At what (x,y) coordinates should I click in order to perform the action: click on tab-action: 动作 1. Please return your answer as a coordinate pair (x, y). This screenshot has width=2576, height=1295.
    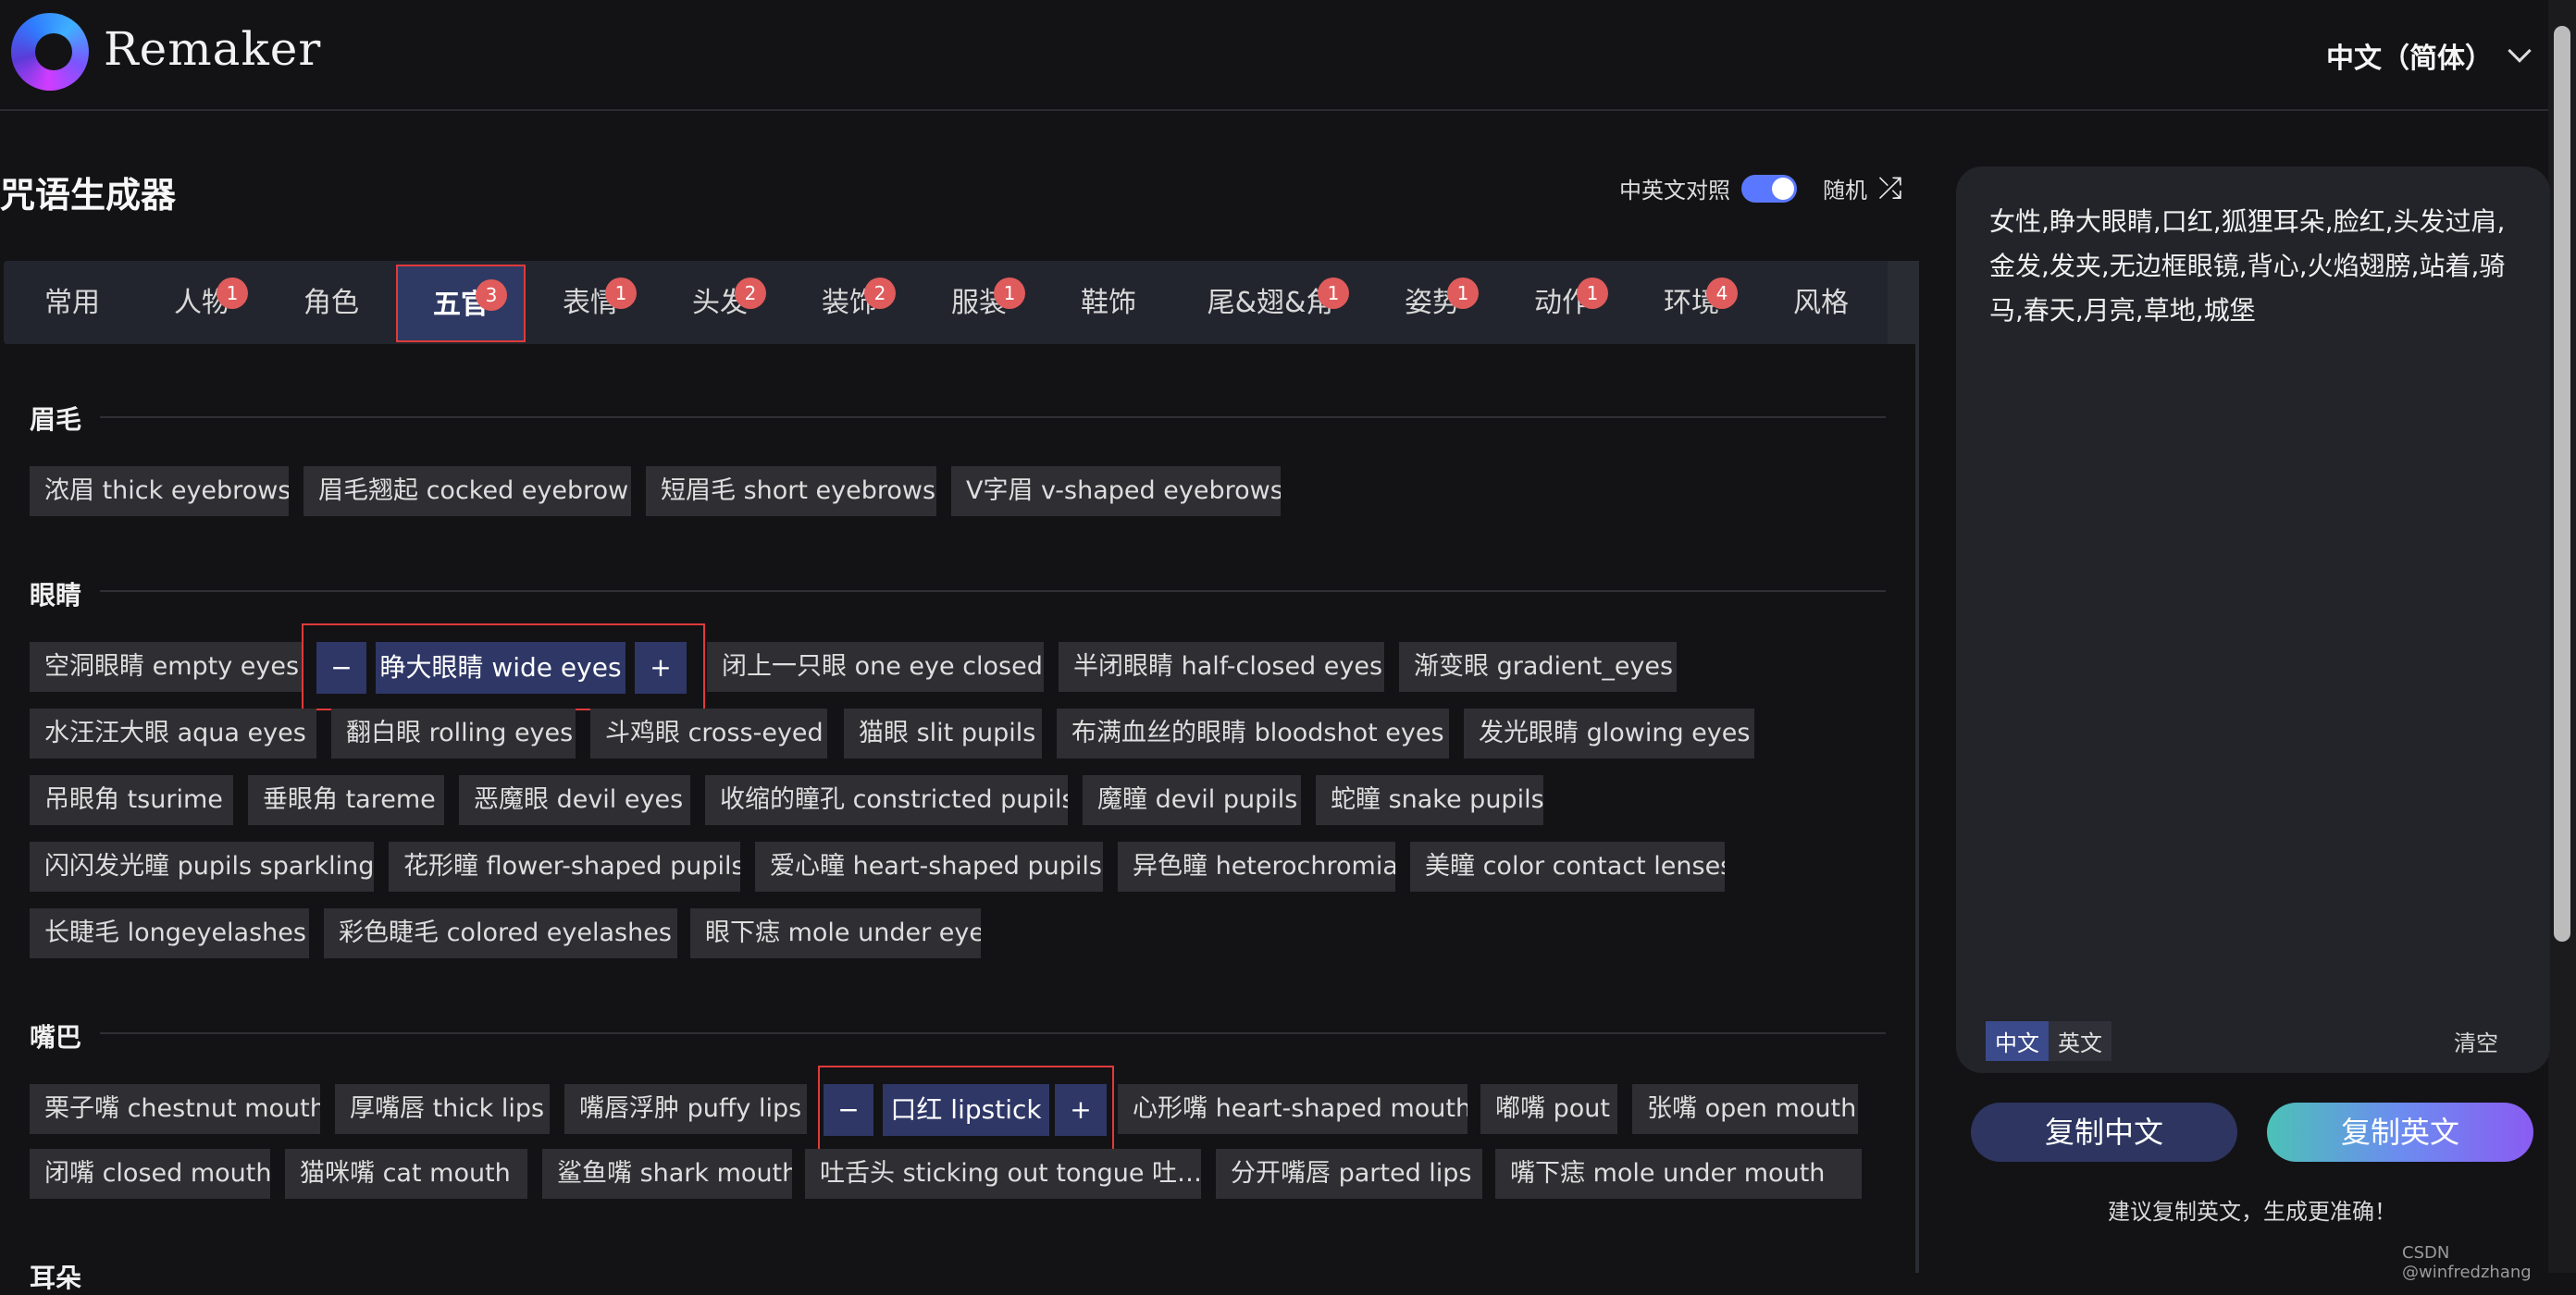
    Looking at the image, I should click on (1562, 304).